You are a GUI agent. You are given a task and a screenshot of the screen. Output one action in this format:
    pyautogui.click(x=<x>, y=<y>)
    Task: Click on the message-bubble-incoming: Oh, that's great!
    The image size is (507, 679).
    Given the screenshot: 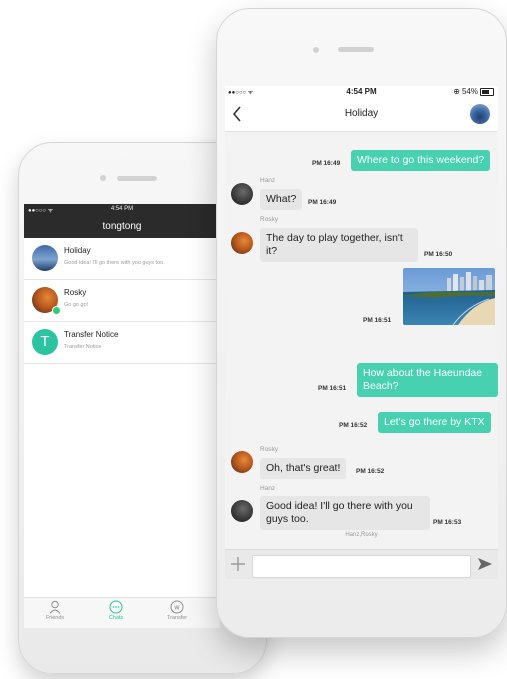 What is the action you would take?
    pyautogui.click(x=303, y=468)
    